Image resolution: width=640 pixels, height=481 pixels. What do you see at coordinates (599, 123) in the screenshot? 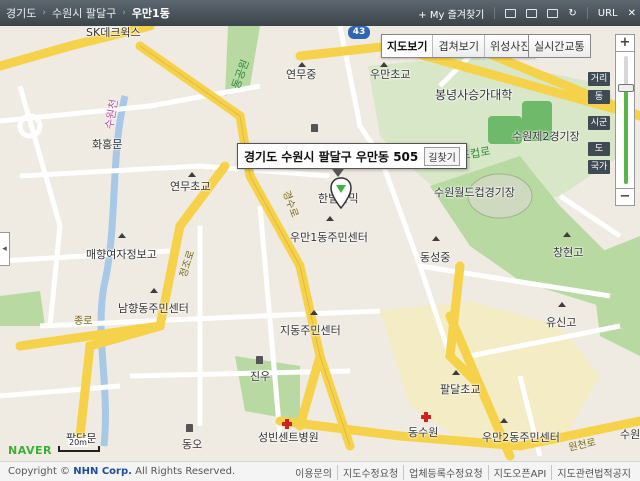
I see `zoom-level-city: 시군` at bounding box center [599, 123].